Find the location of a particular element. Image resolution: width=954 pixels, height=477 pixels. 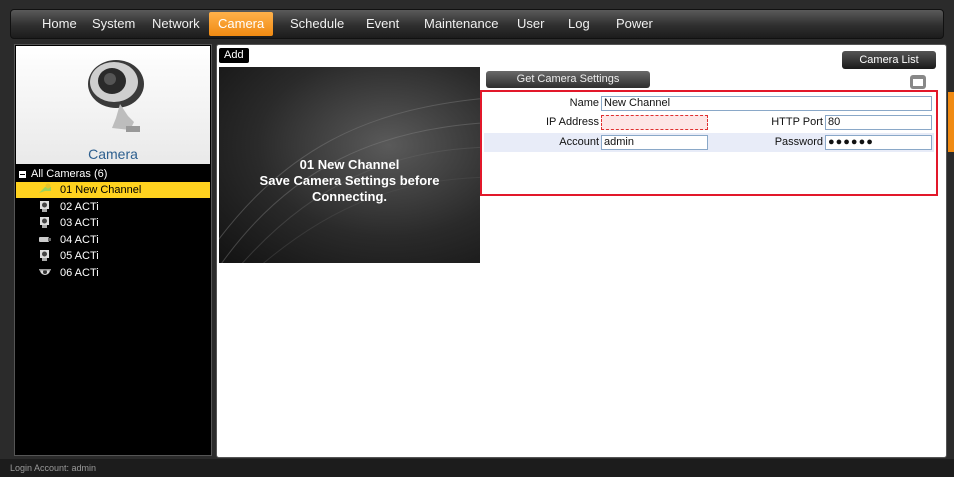

tree-root-label: All Cameras (6) is located at coordinates (69, 174).